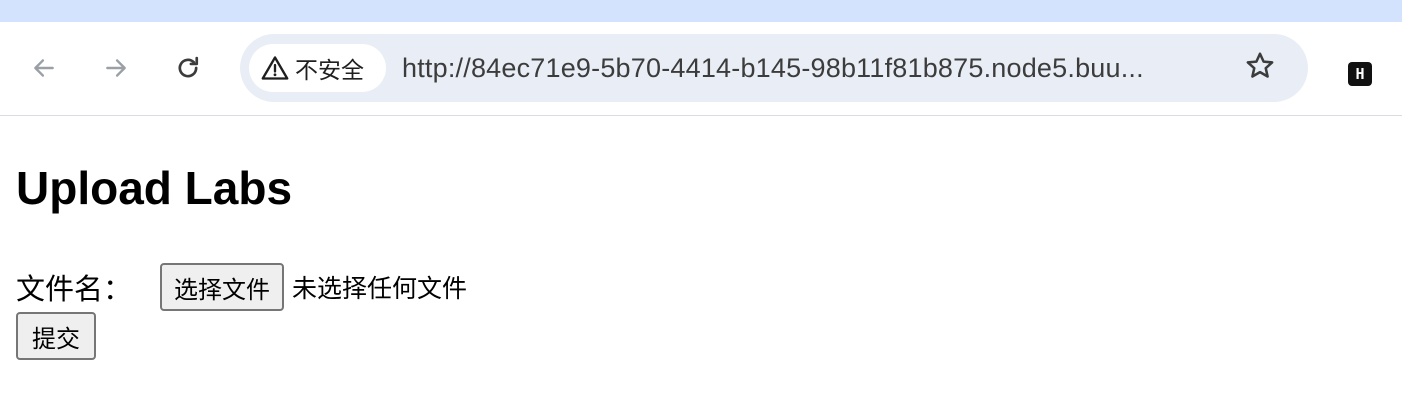 The height and width of the screenshot is (408, 1402). Describe the element at coordinates (56, 336) in the screenshot. I see `submit-button: 提交` at that location.